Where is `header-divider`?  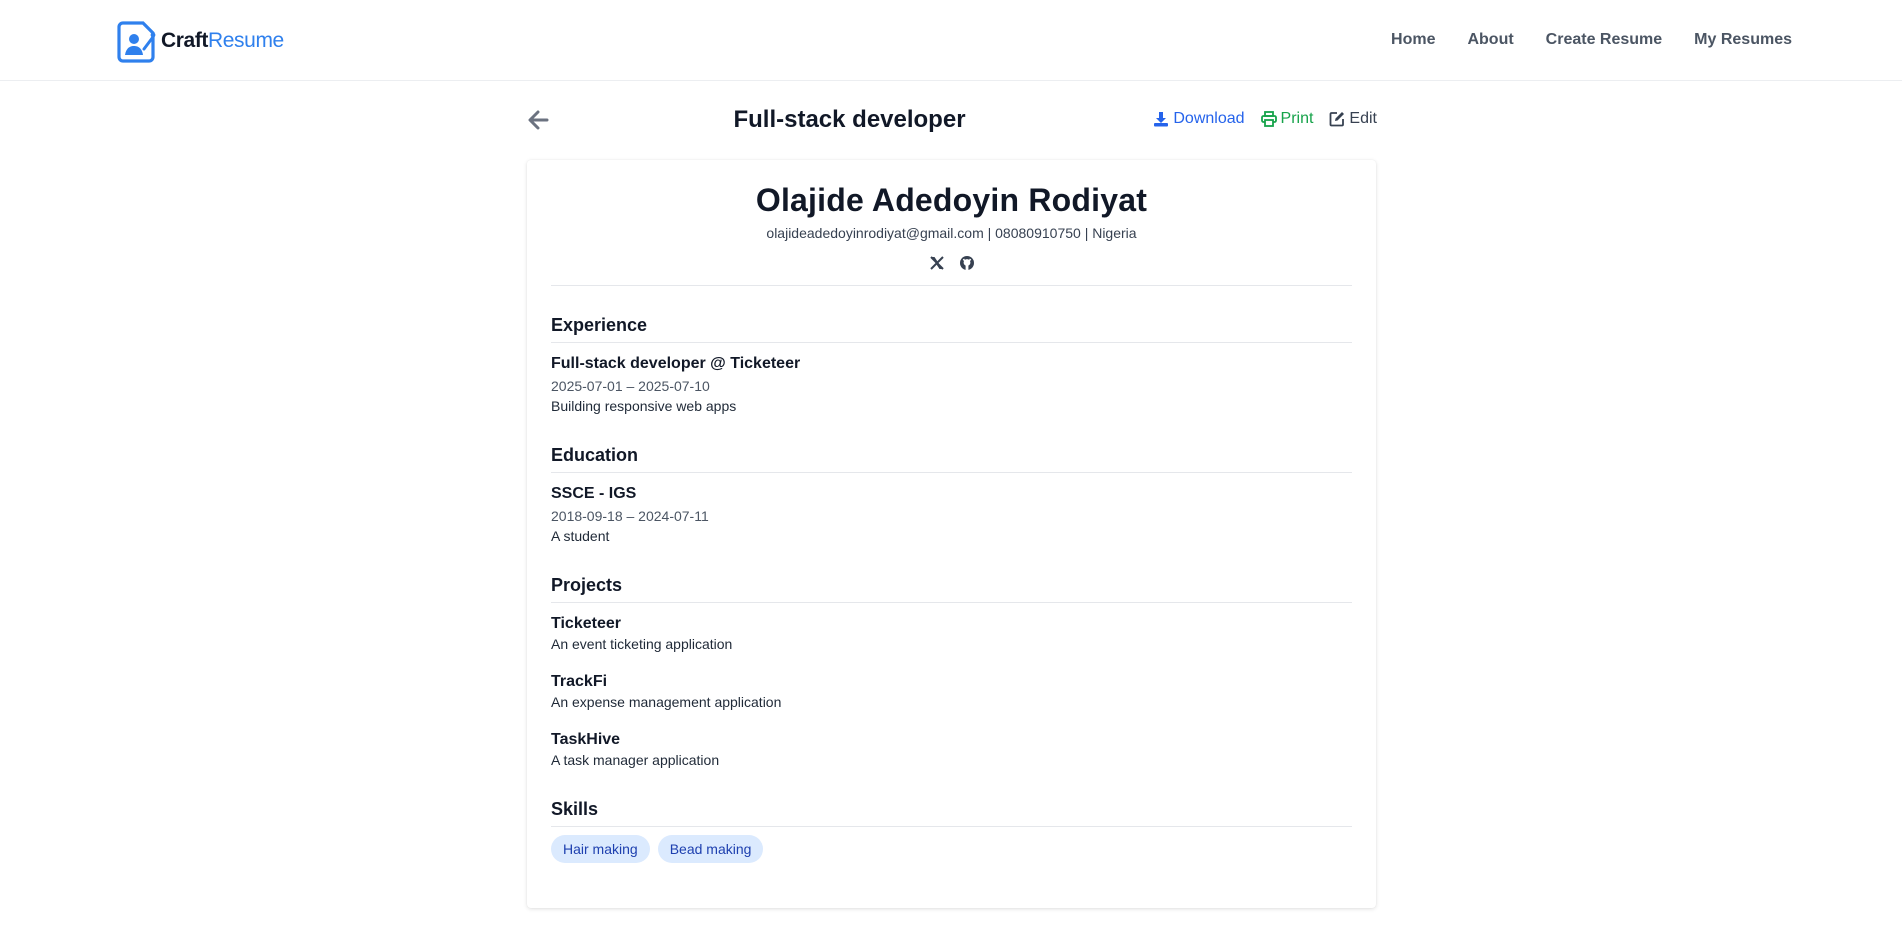 header-divider is located at coordinates (951, 285).